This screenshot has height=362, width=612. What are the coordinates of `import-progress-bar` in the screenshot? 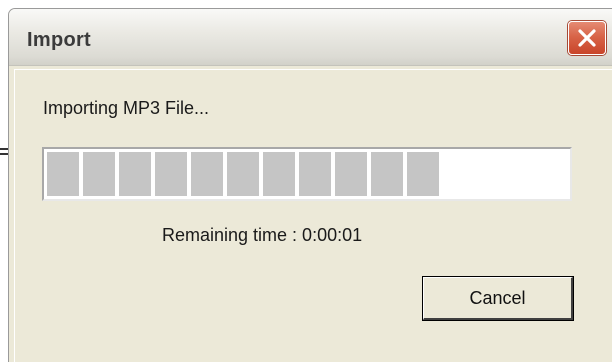 It's located at (307, 174).